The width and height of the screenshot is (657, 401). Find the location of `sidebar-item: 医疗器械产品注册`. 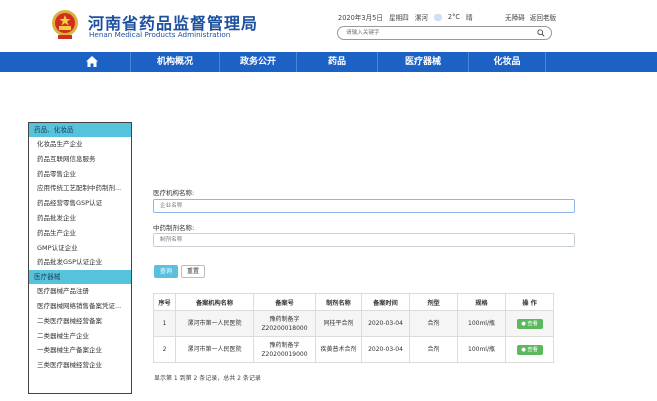

sidebar-item: 医疗器械产品注册 is located at coordinates (80, 291).